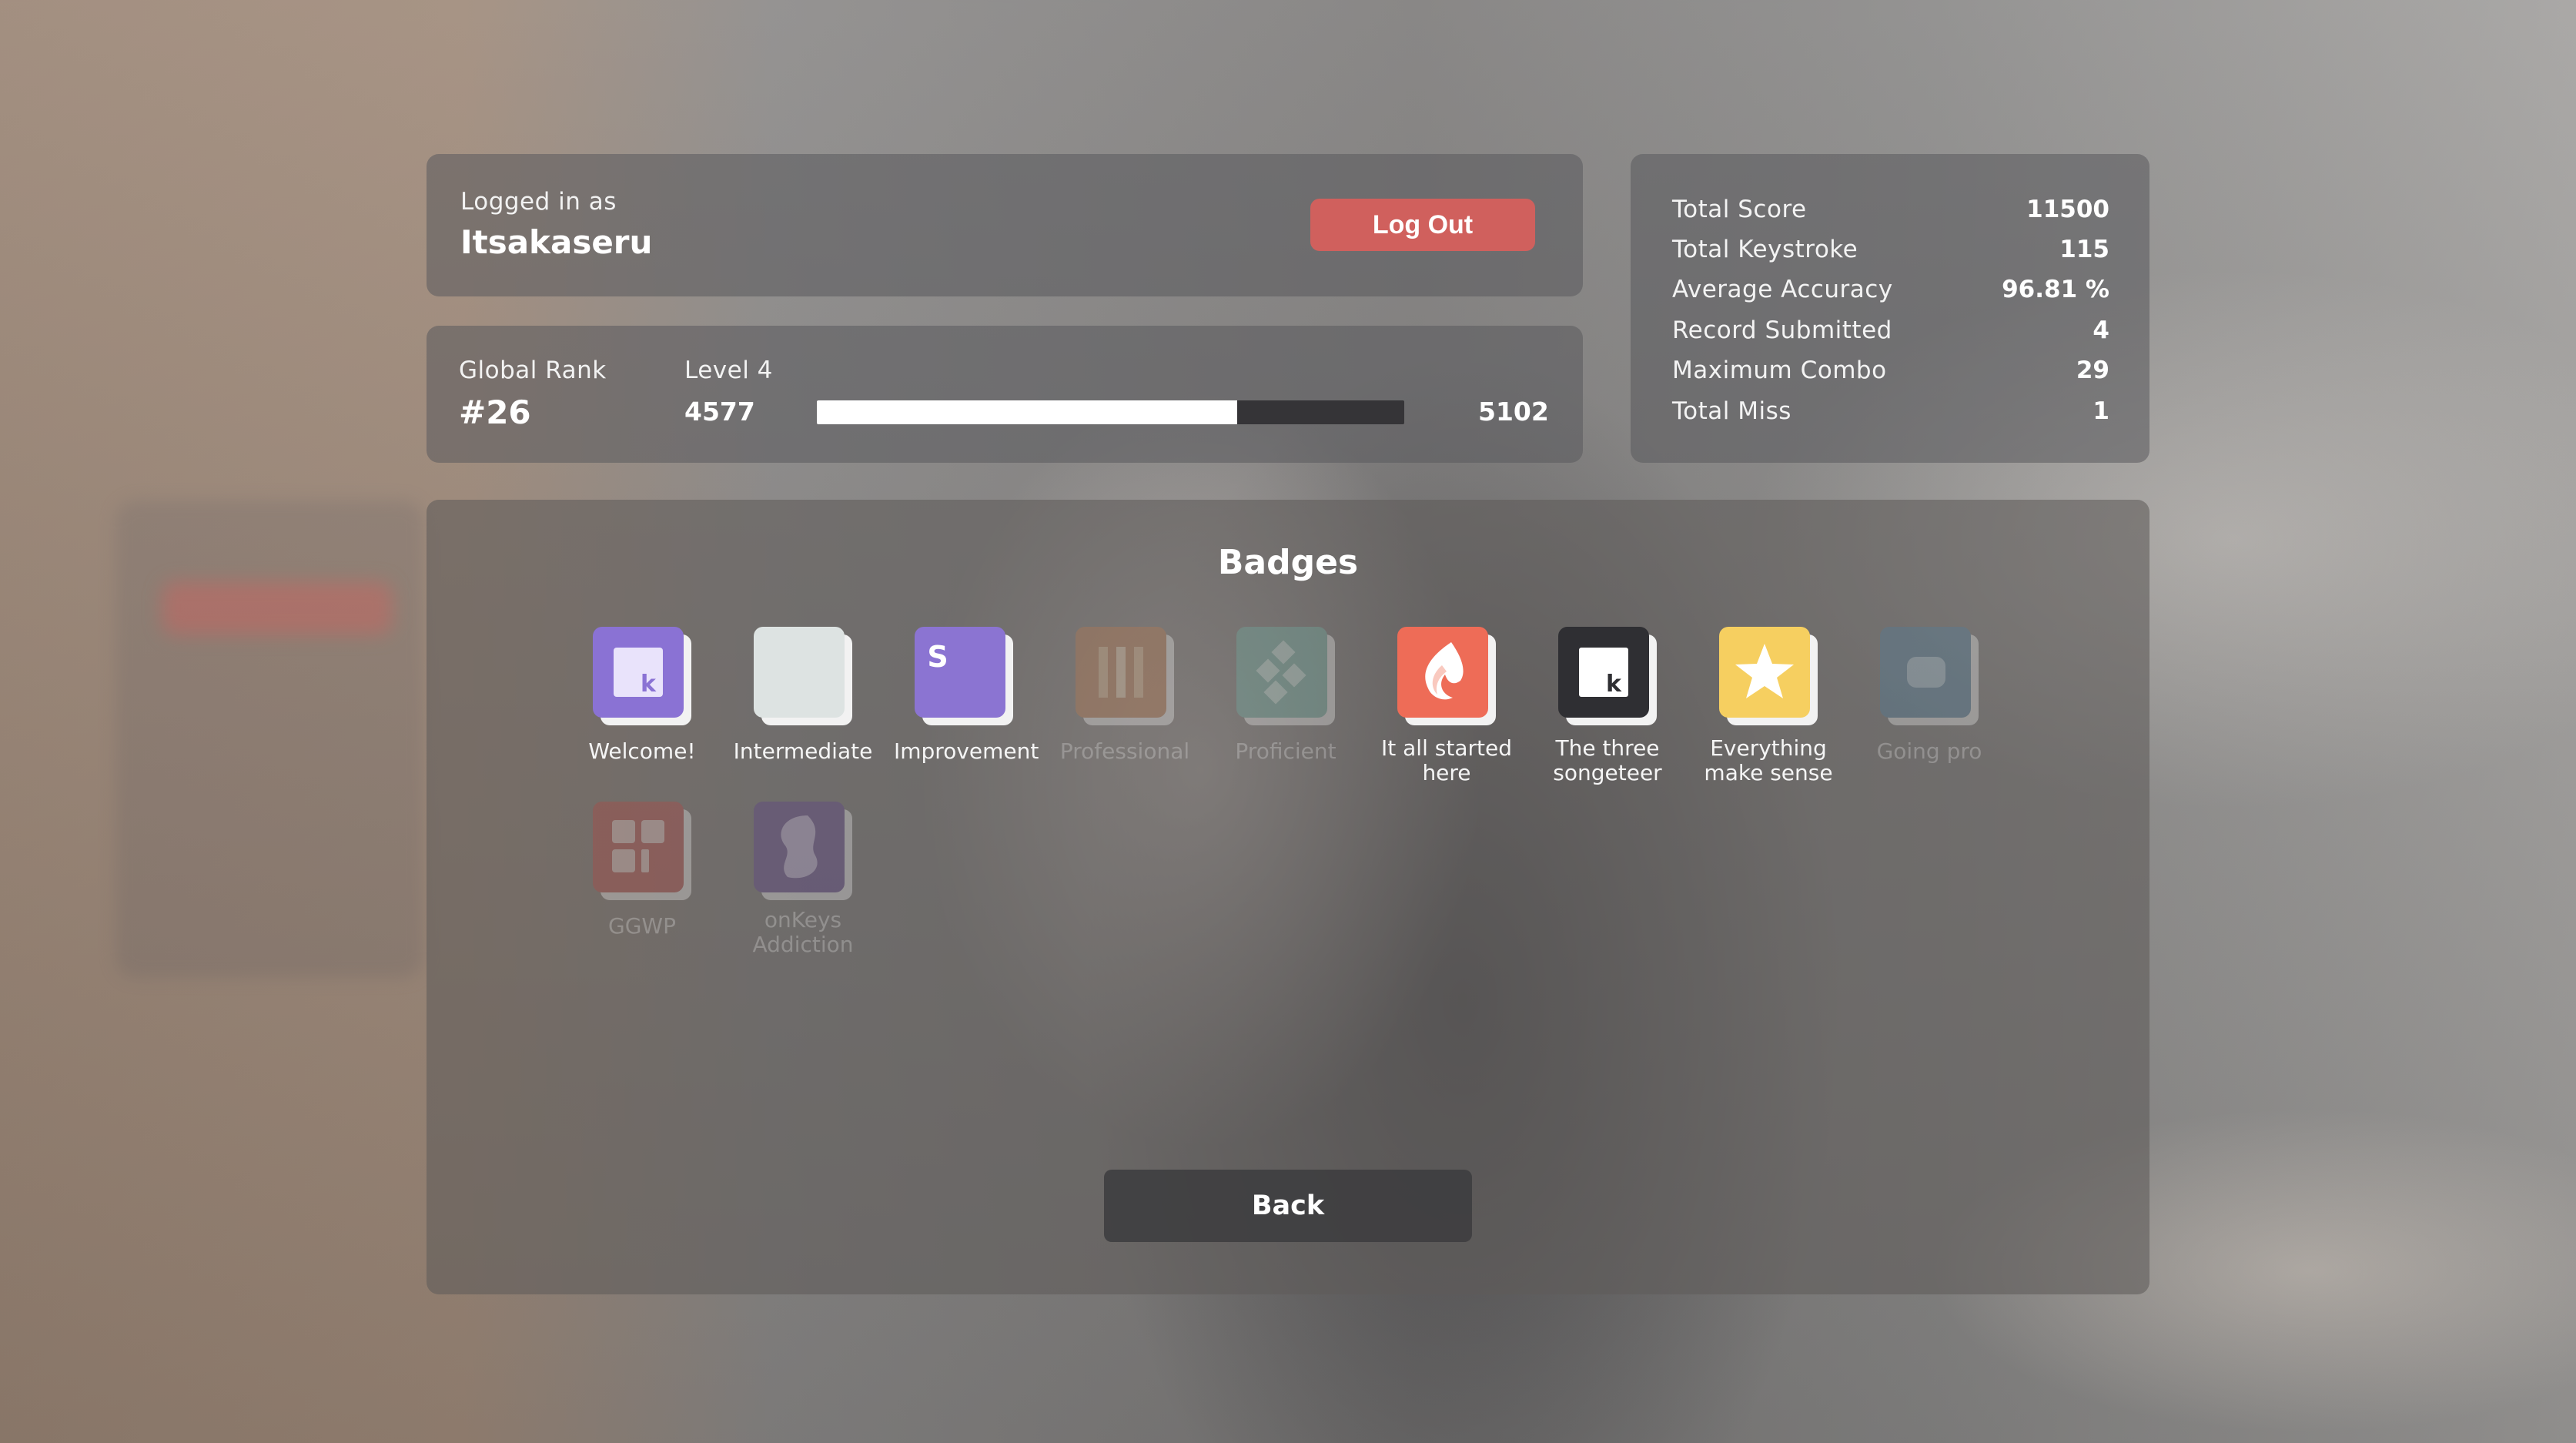  I want to click on badge-improvement: S Improvement, so click(964, 696).